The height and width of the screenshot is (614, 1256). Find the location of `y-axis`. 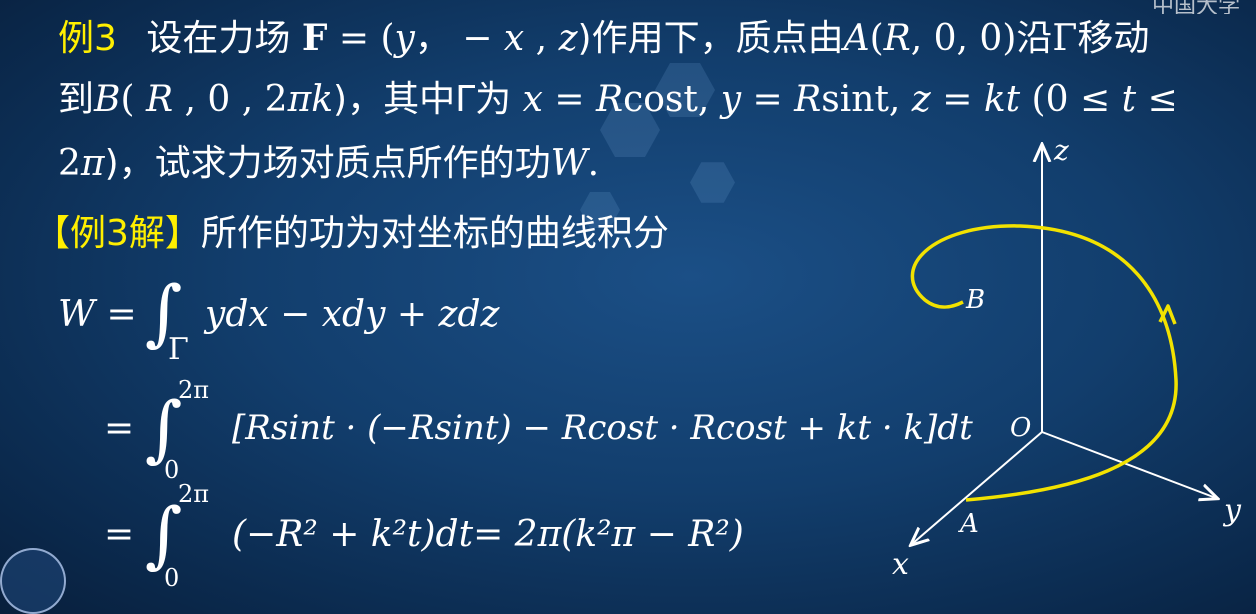

y-axis is located at coordinates (1128, 464).